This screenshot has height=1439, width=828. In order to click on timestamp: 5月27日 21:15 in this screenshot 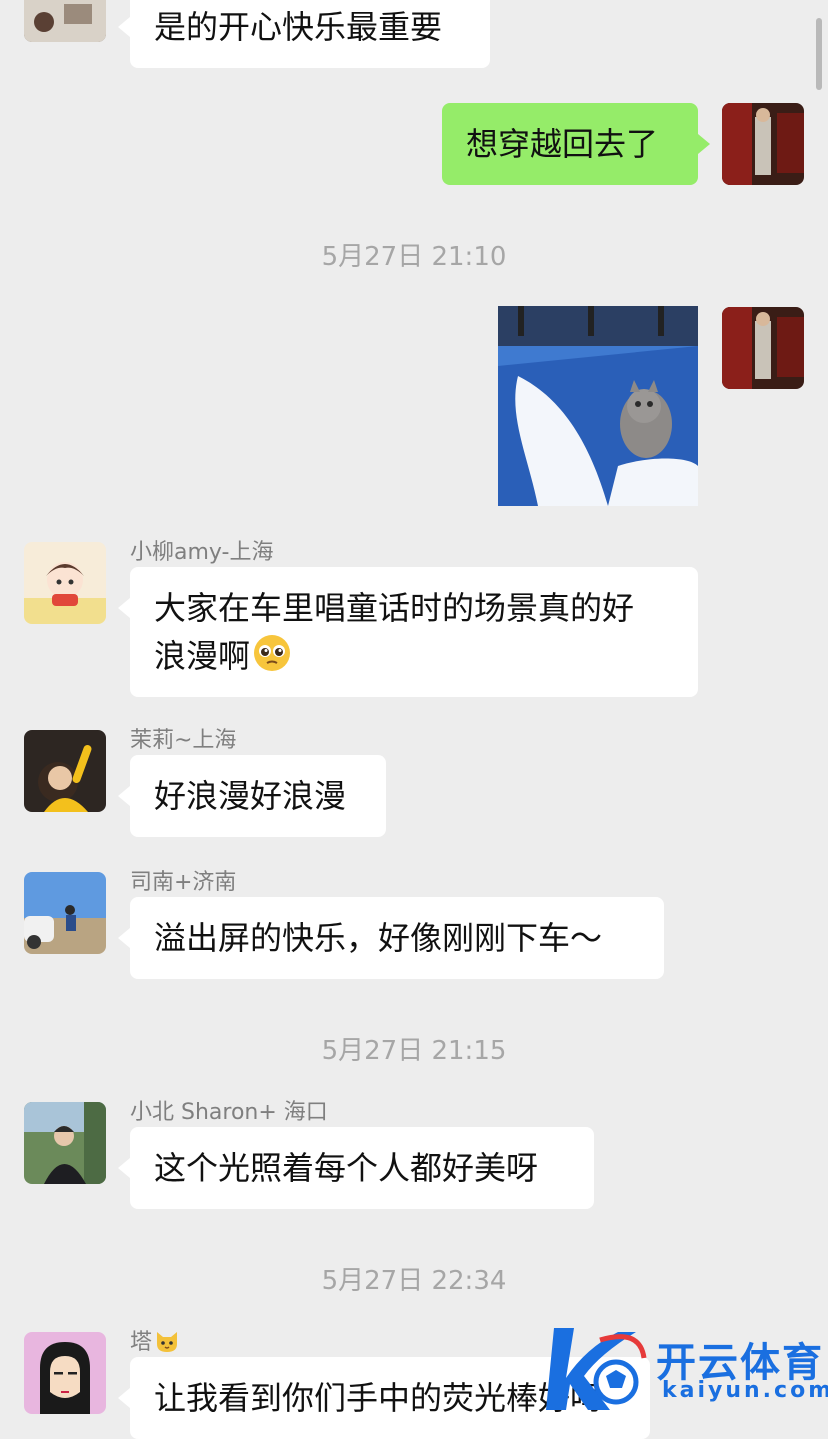, I will do `click(414, 1051)`.